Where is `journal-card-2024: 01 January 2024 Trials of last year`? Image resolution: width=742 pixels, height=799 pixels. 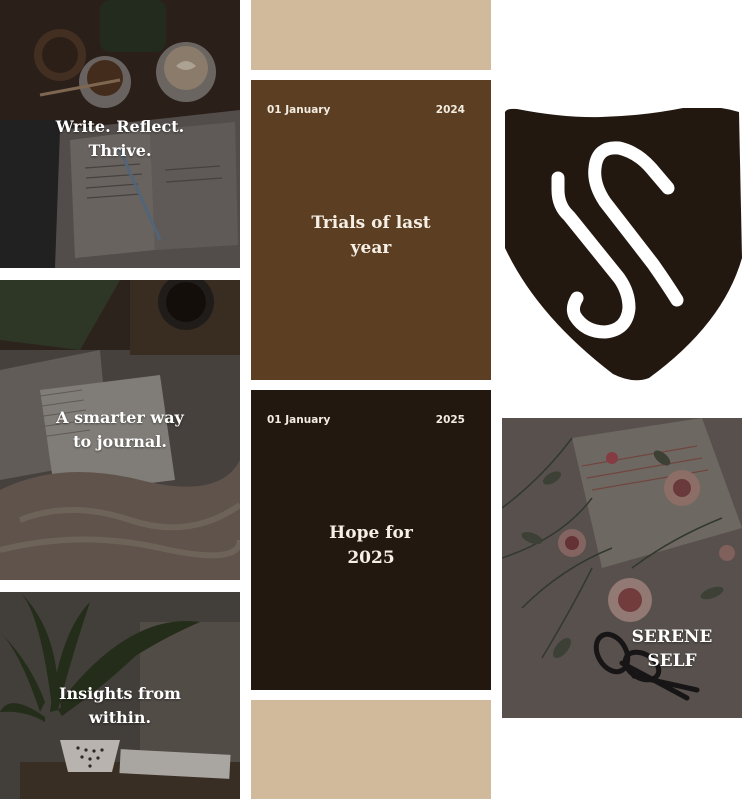
journal-card-2024: 01 January 2024 Trials of last year is located at coordinates (371, 230).